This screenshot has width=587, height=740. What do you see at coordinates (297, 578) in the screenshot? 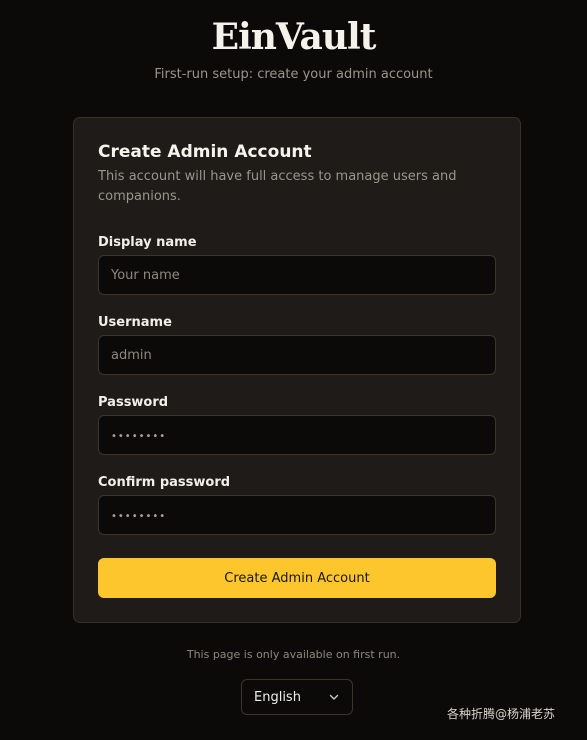
I see `create-admin-account-button: Create Admin Account` at bounding box center [297, 578].